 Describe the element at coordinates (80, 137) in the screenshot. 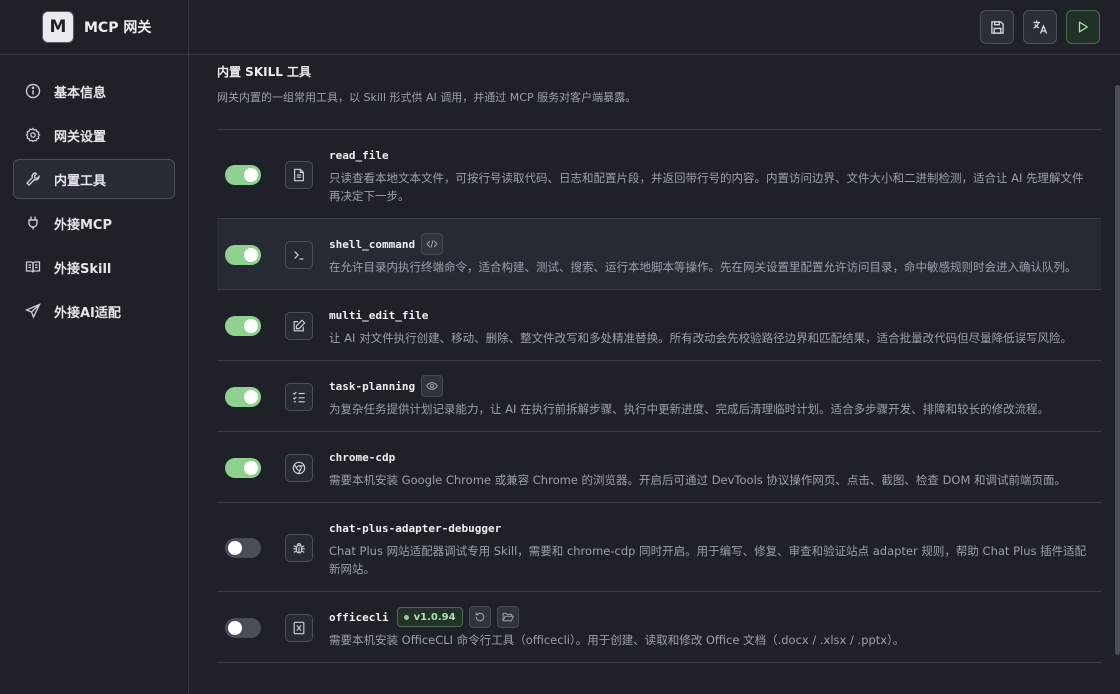

I see `sidebar-item-label: 网关设置` at that location.